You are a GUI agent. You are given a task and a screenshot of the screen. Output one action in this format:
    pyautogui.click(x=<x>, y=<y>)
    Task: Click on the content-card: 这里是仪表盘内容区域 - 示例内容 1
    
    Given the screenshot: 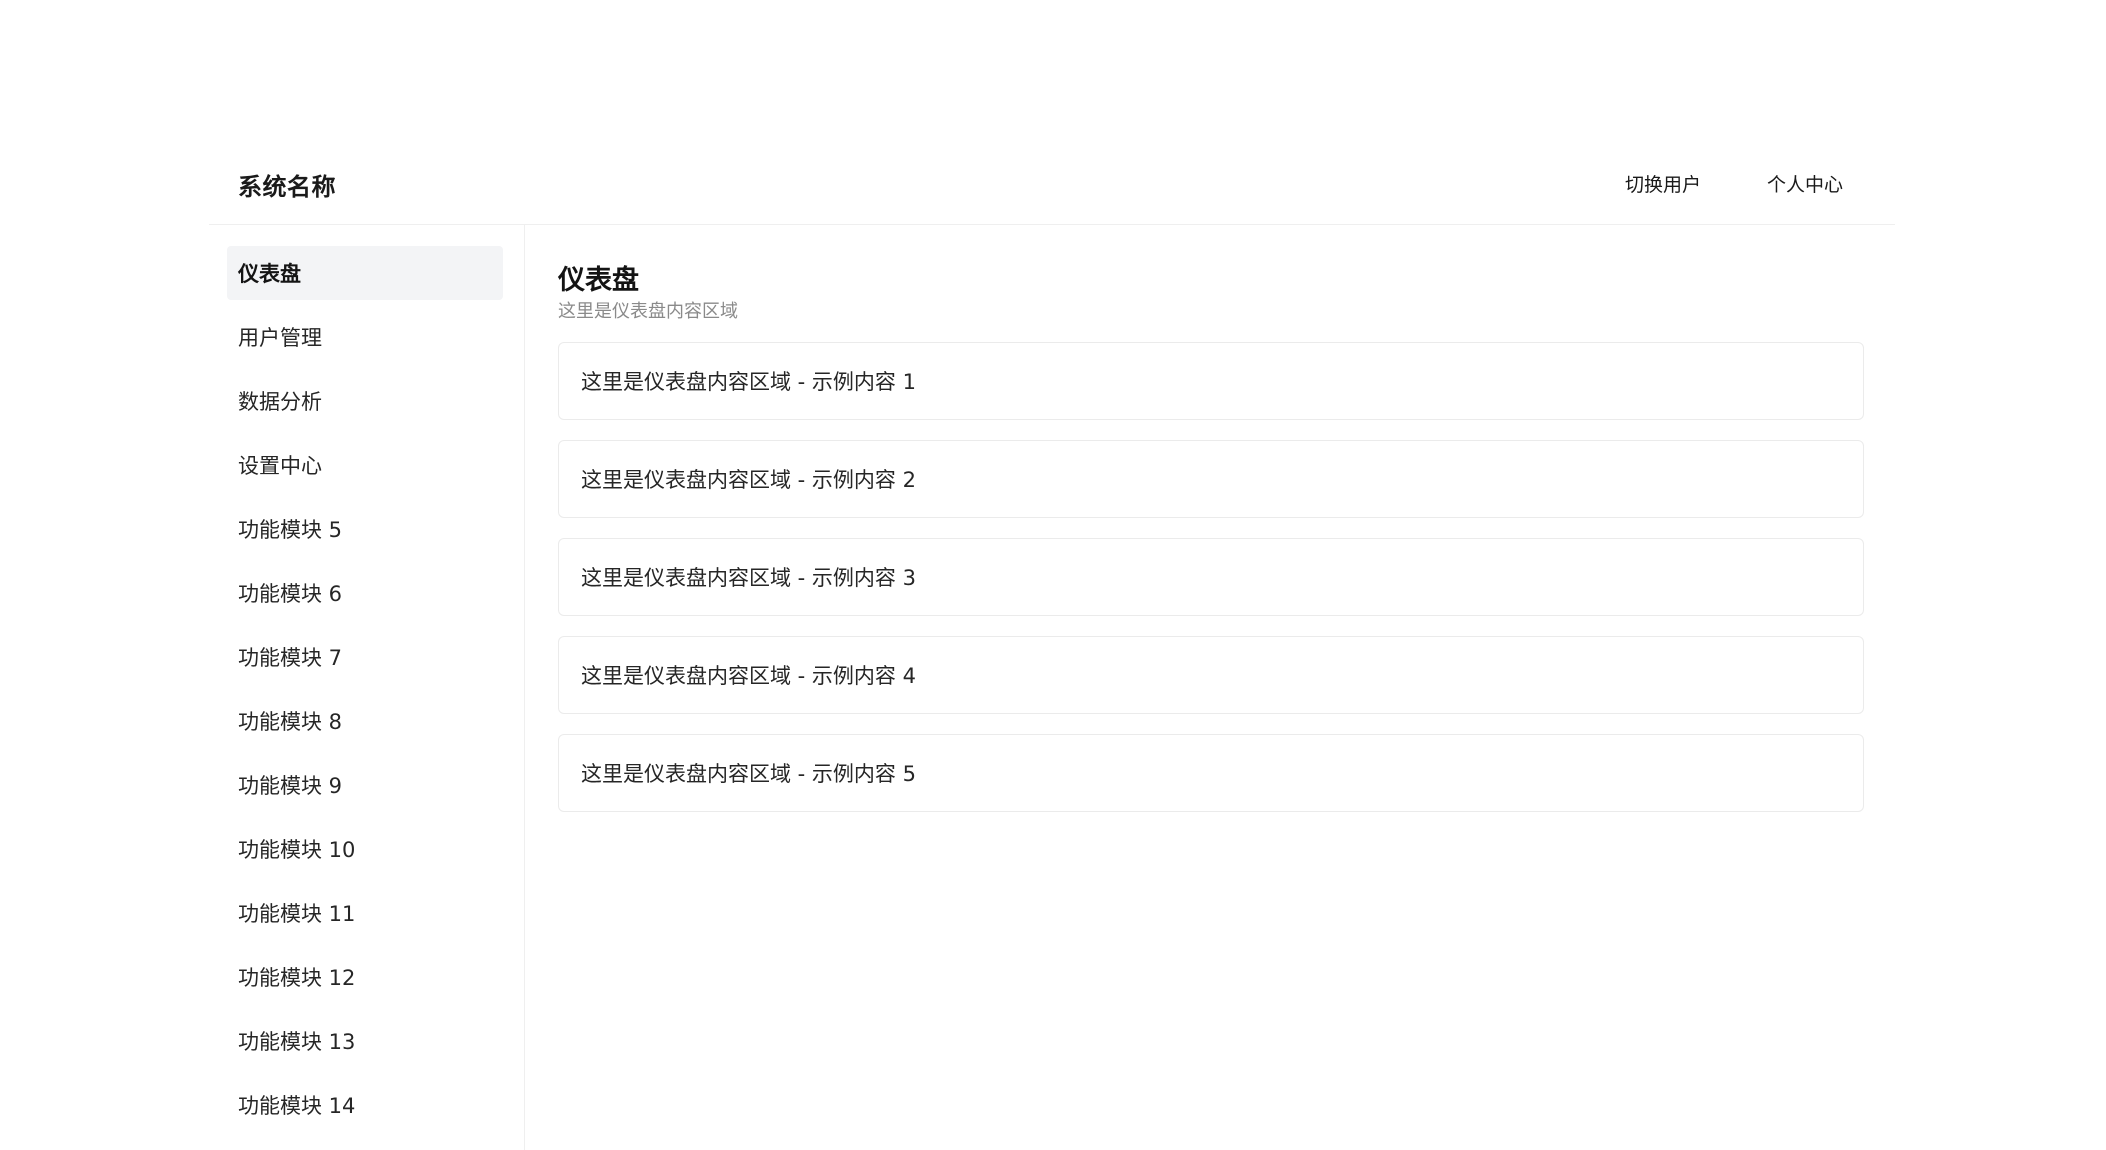 What is the action you would take?
    pyautogui.click(x=1211, y=381)
    